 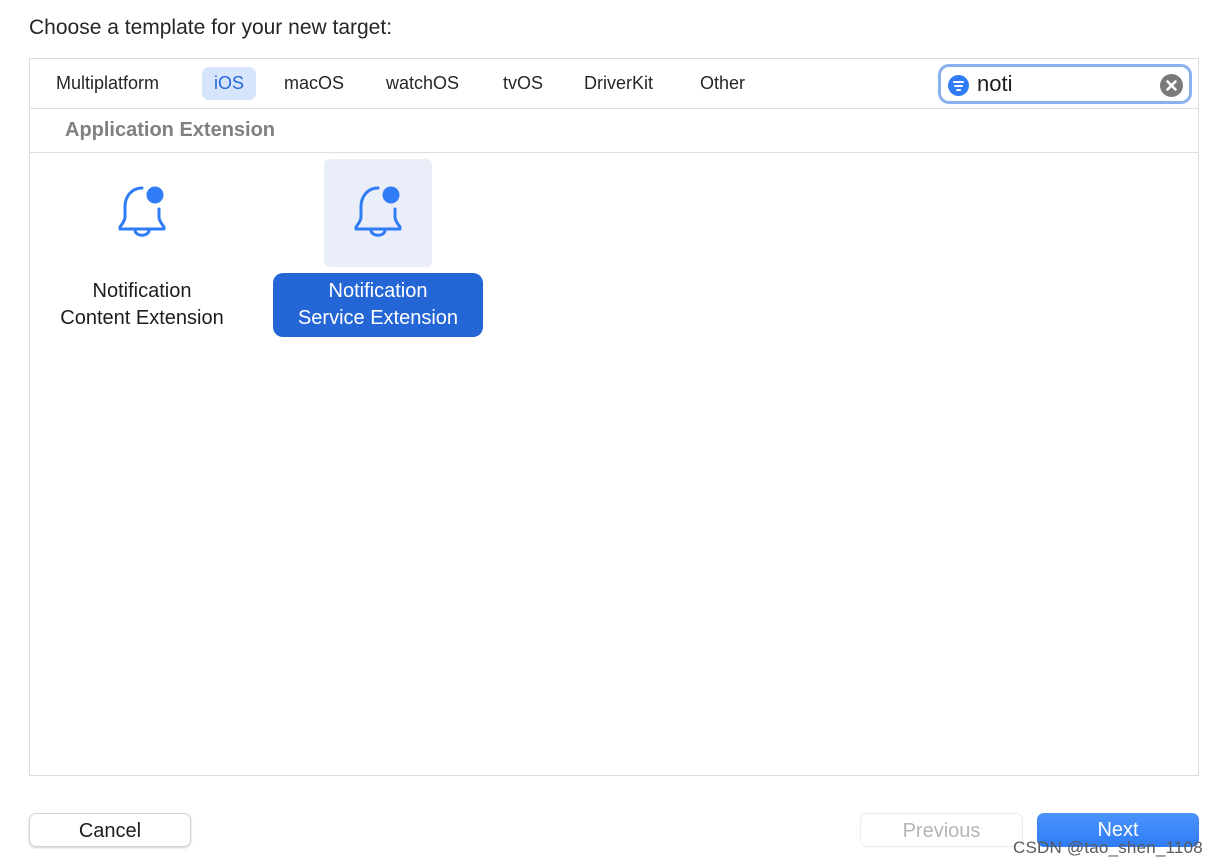 I want to click on tab-ios: iOS, so click(x=229, y=83).